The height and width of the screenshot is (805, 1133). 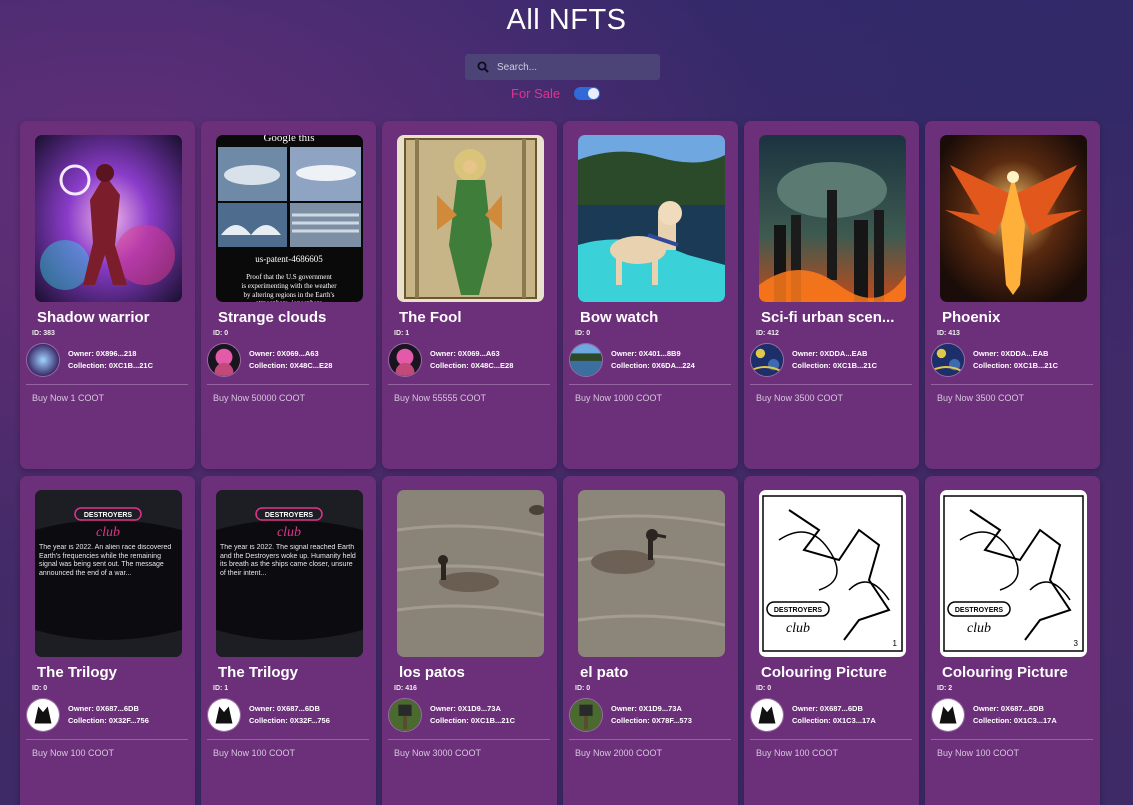 I want to click on nft-id: ID: 2, so click(x=945, y=688).